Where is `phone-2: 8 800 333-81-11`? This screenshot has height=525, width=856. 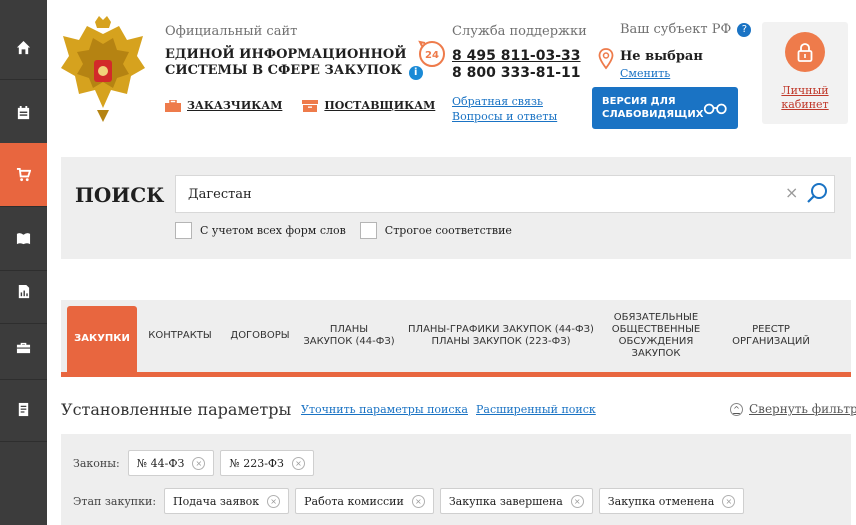
phone-2: 8 800 333-81-11 is located at coordinates (516, 73).